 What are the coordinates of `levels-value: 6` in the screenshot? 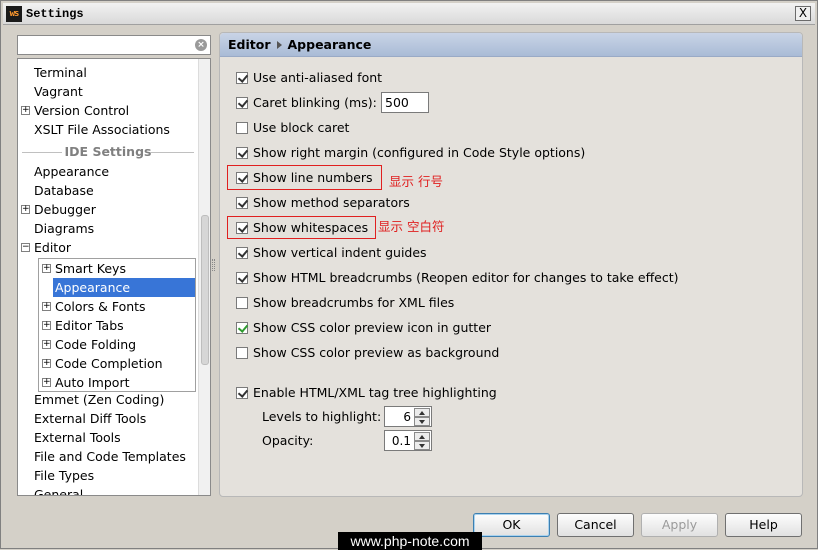 It's located at (407, 417).